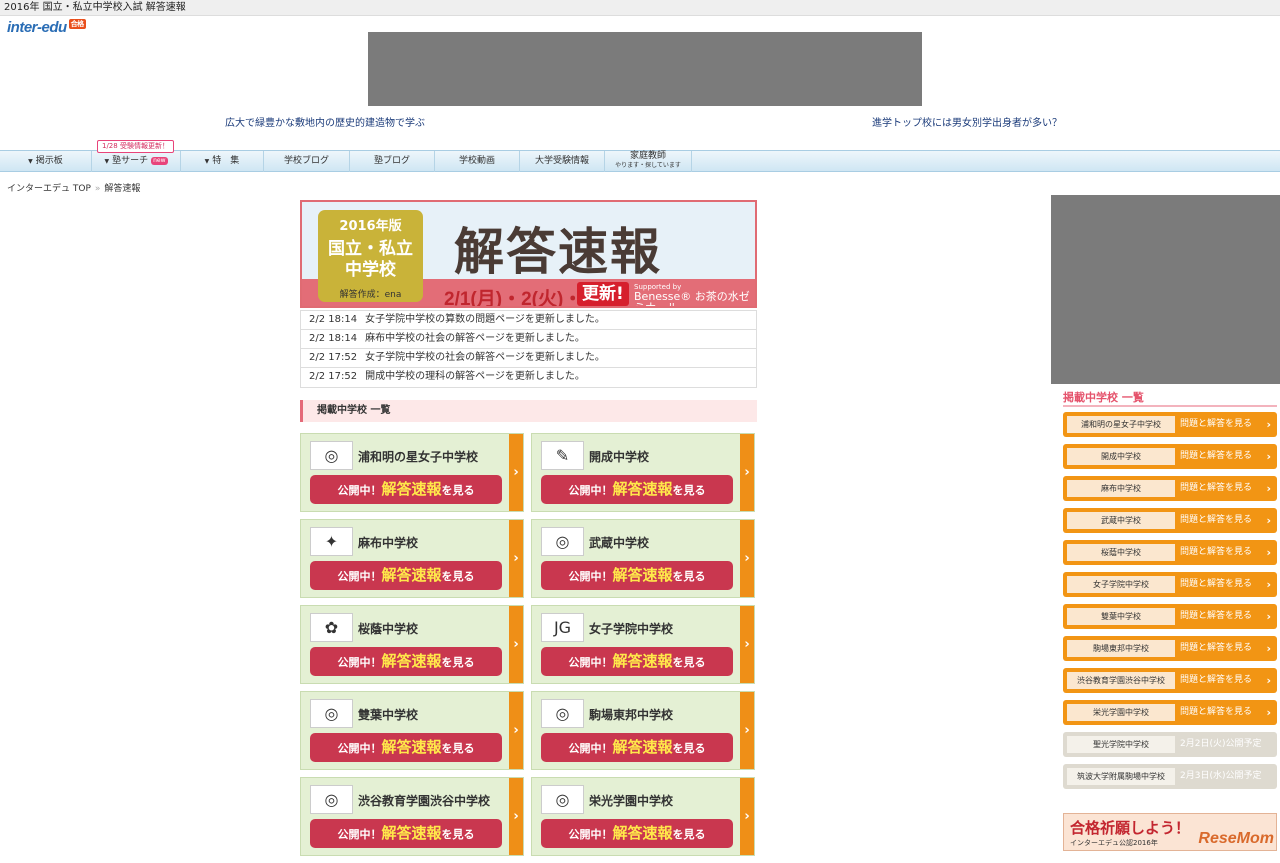 This screenshot has width=1280, height=863. What do you see at coordinates (643, 558) in the screenshot?
I see `school-card: ◎ 武蔵中学校 公開中！解答速報を見る ›` at bounding box center [643, 558].